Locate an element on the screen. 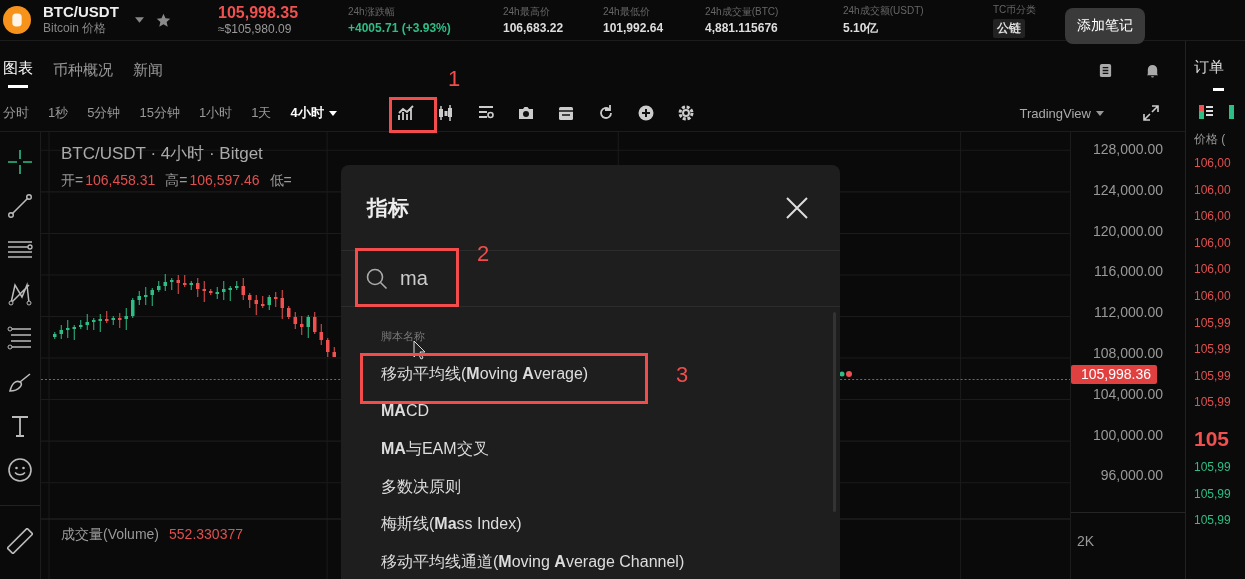 This screenshot has height=579, width=1245. coin-subtitle: Bitcoin 价格 is located at coordinates (75, 28).